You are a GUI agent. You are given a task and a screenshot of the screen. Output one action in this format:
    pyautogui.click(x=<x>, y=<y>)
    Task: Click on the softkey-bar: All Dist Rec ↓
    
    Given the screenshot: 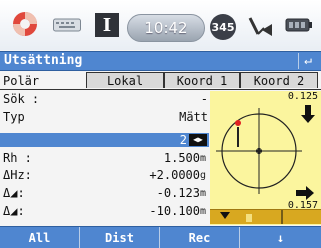 What is the action you would take?
    pyautogui.click(x=160, y=237)
    